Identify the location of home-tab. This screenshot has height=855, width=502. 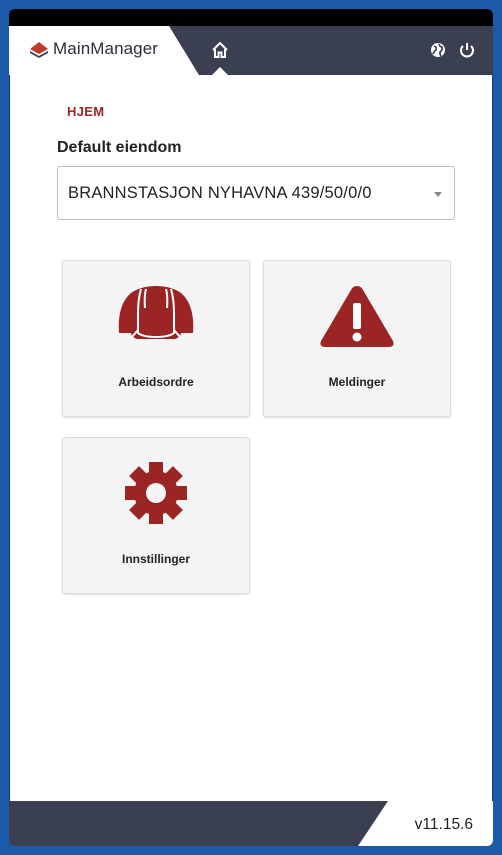
(220, 51).